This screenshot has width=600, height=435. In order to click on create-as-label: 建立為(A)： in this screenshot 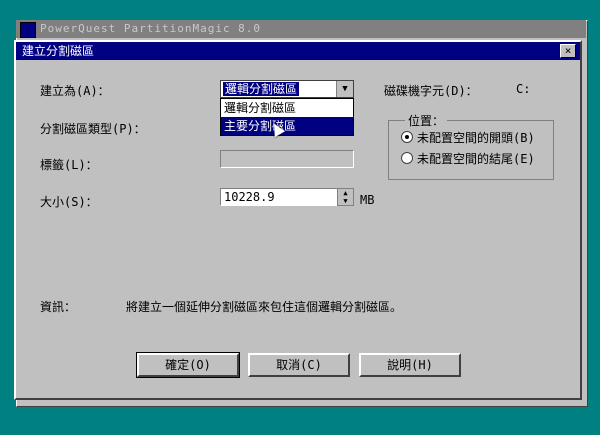, I will do `click(75, 91)`.